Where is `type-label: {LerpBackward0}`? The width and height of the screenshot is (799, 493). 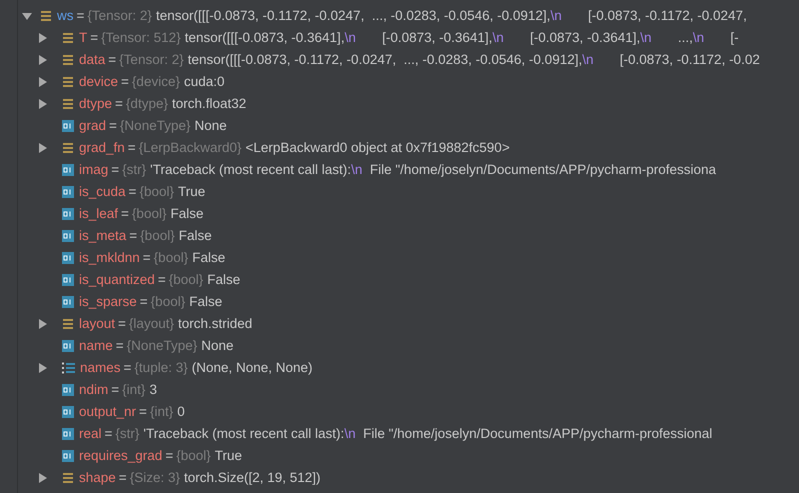 type-label: {LerpBackward0} is located at coordinates (190, 147).